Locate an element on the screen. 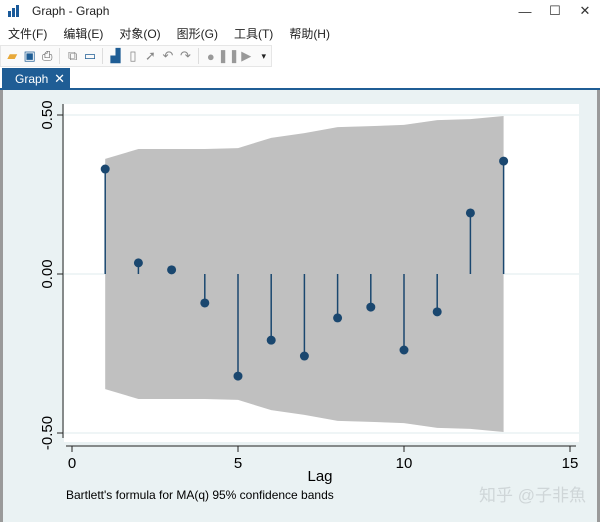 The width and height of the screenshot is (600, 522). maximize-button: ☐ is located at coordinates (555, 11).